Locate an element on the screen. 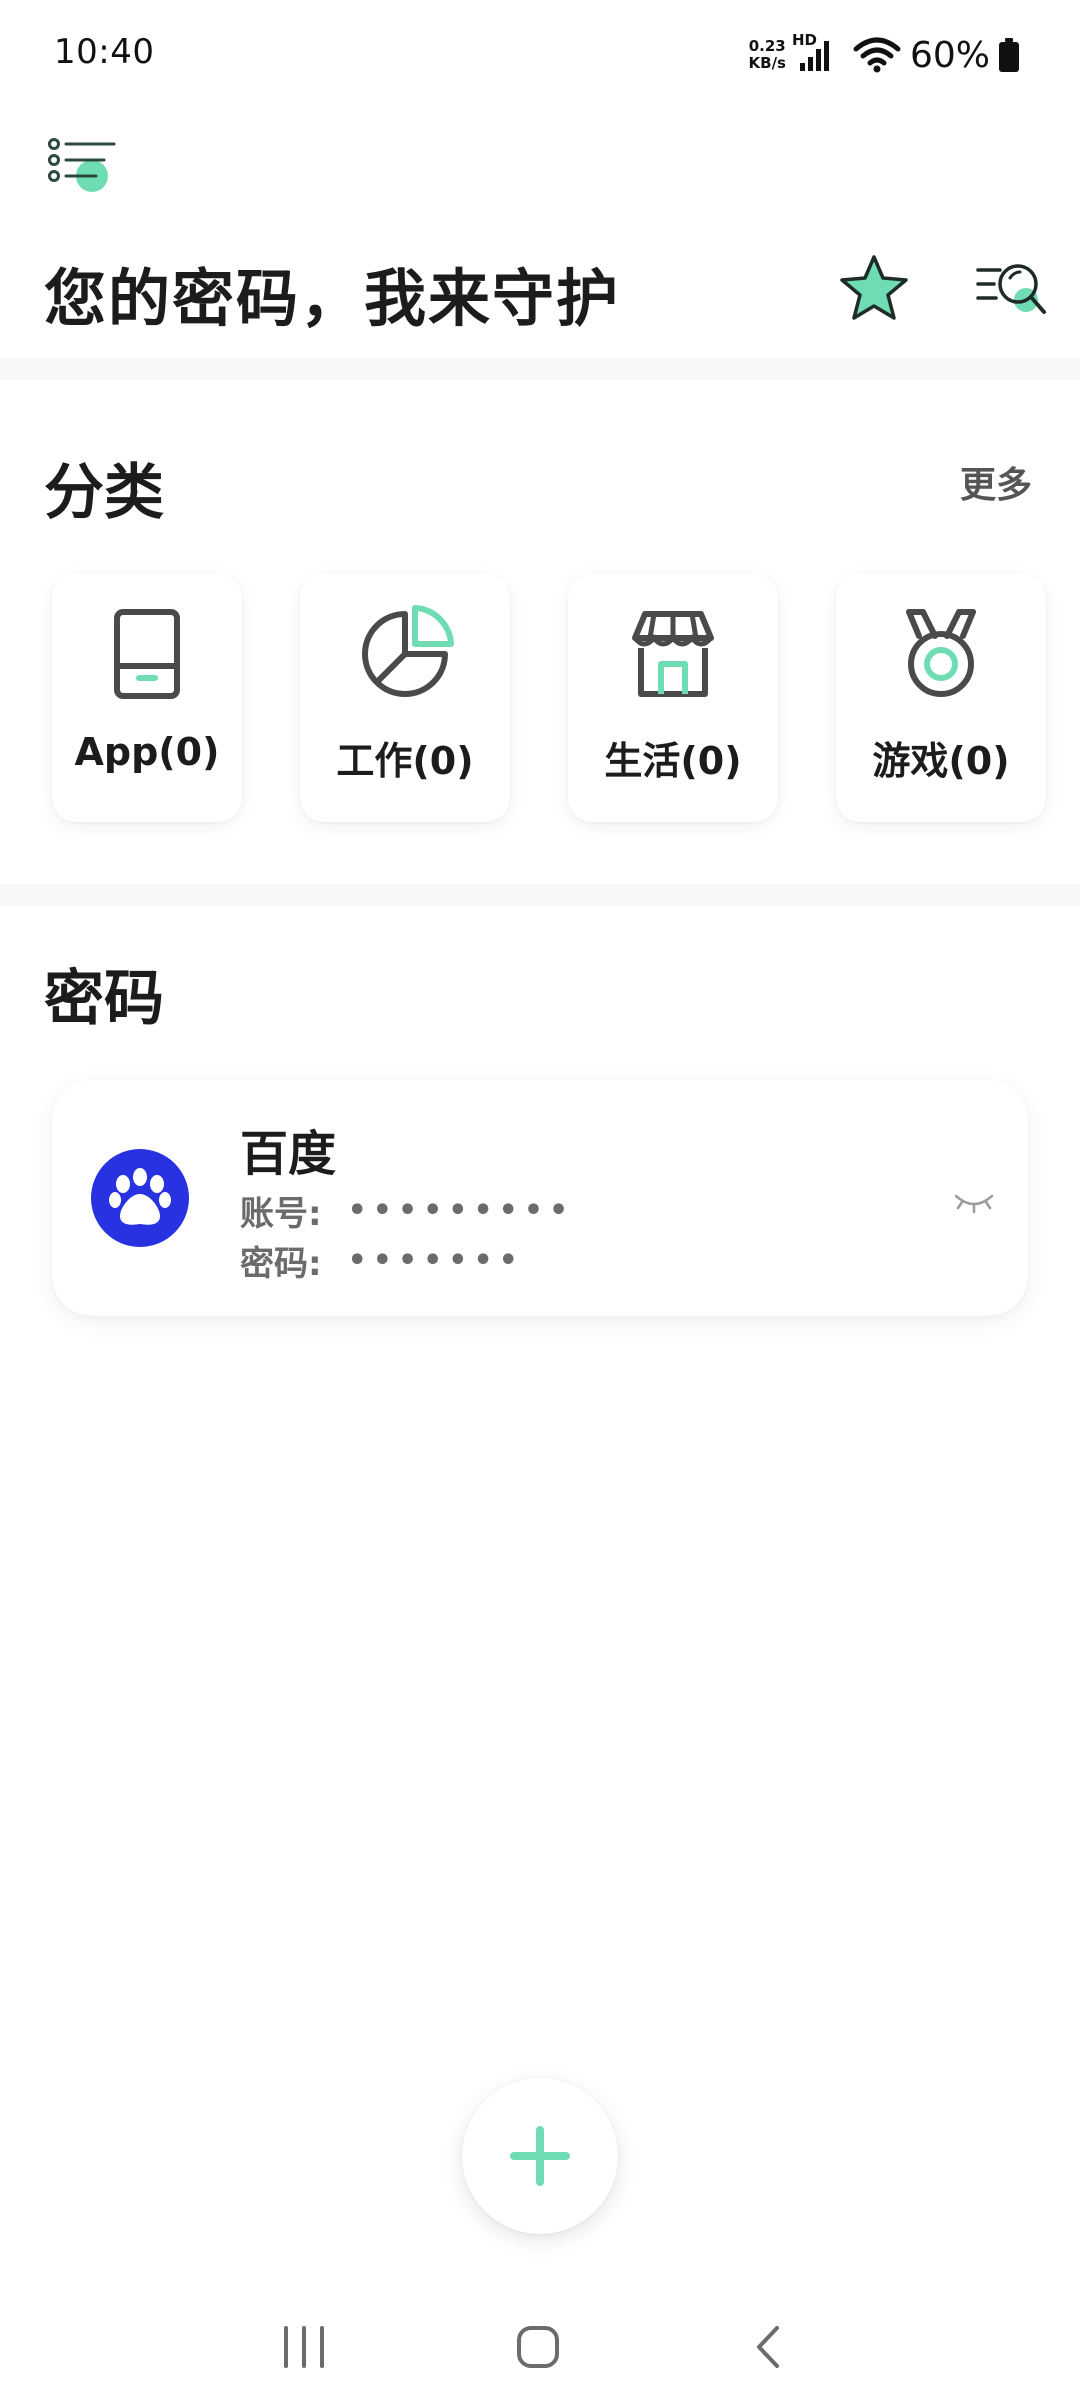 This screenshot has width=1080, height=2400. password-label: 密码: is located at coordinates (281, 1264).